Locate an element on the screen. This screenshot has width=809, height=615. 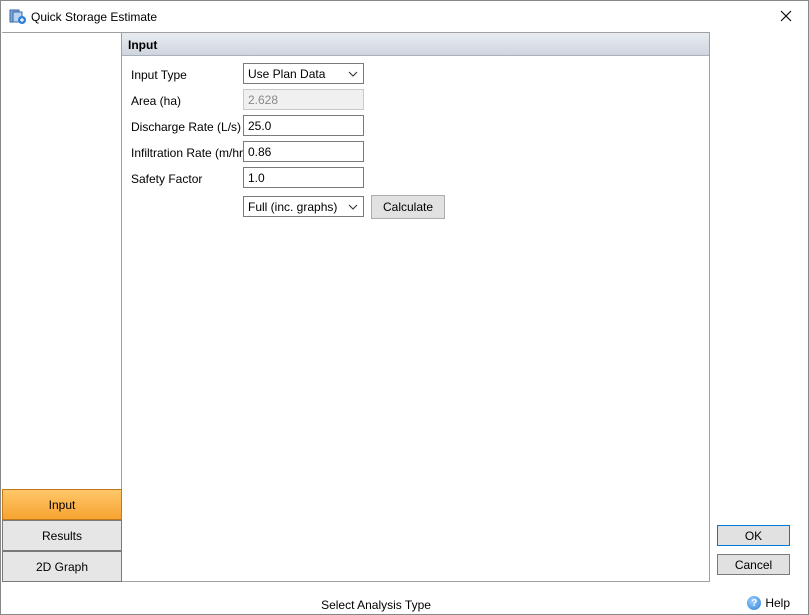
area-label: Area (ha) is located at coordinates (156, 101).